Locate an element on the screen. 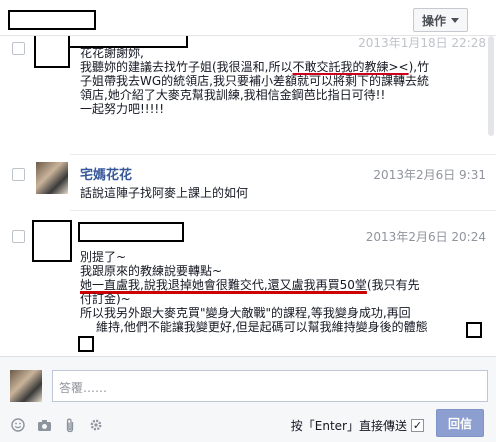 The height and width of the screenshot is (442, 496). gear-icon is located at coordinates (96, 425).